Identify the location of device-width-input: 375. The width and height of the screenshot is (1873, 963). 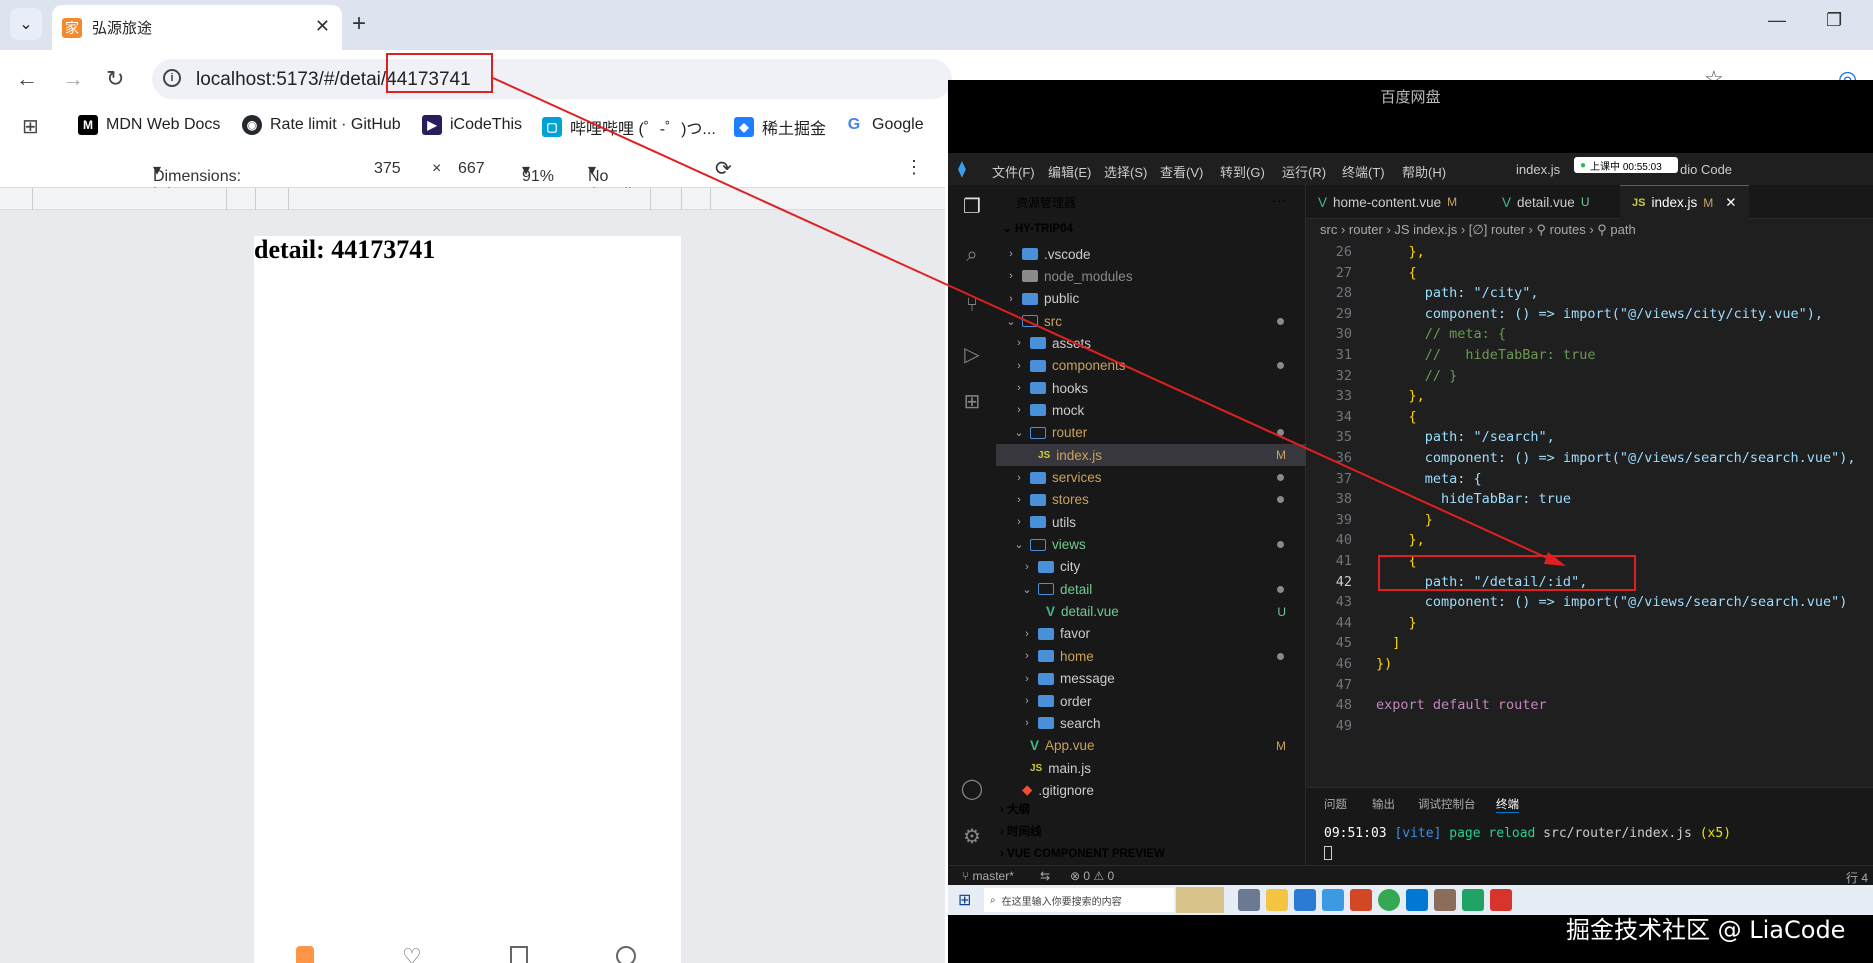
(387, 169).